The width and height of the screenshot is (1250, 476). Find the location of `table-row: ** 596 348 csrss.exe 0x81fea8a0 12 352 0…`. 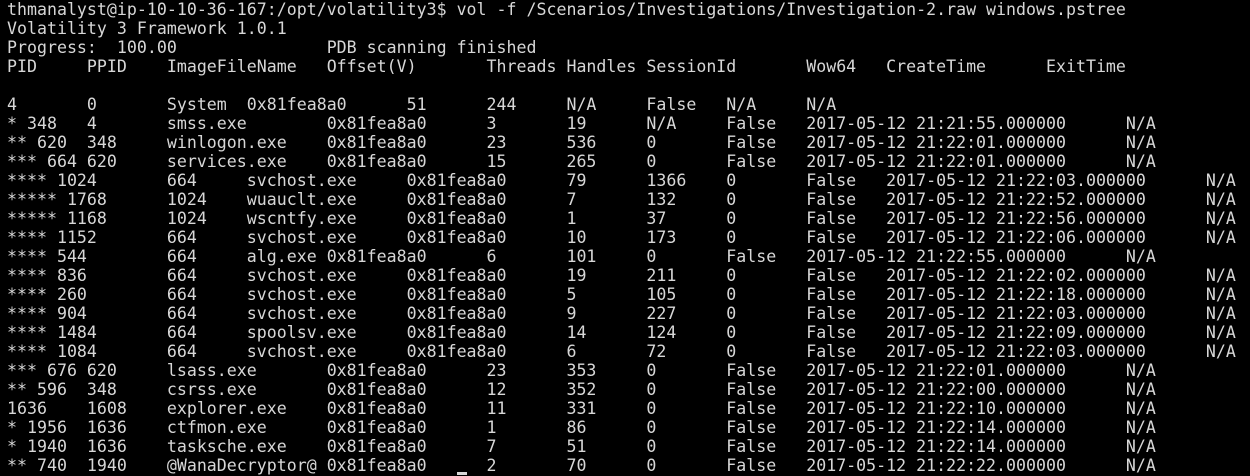

table-row: ** 596 348 csrss.exe 0x81fea8a0 12 352 0… is located at coordinates (581, 389).